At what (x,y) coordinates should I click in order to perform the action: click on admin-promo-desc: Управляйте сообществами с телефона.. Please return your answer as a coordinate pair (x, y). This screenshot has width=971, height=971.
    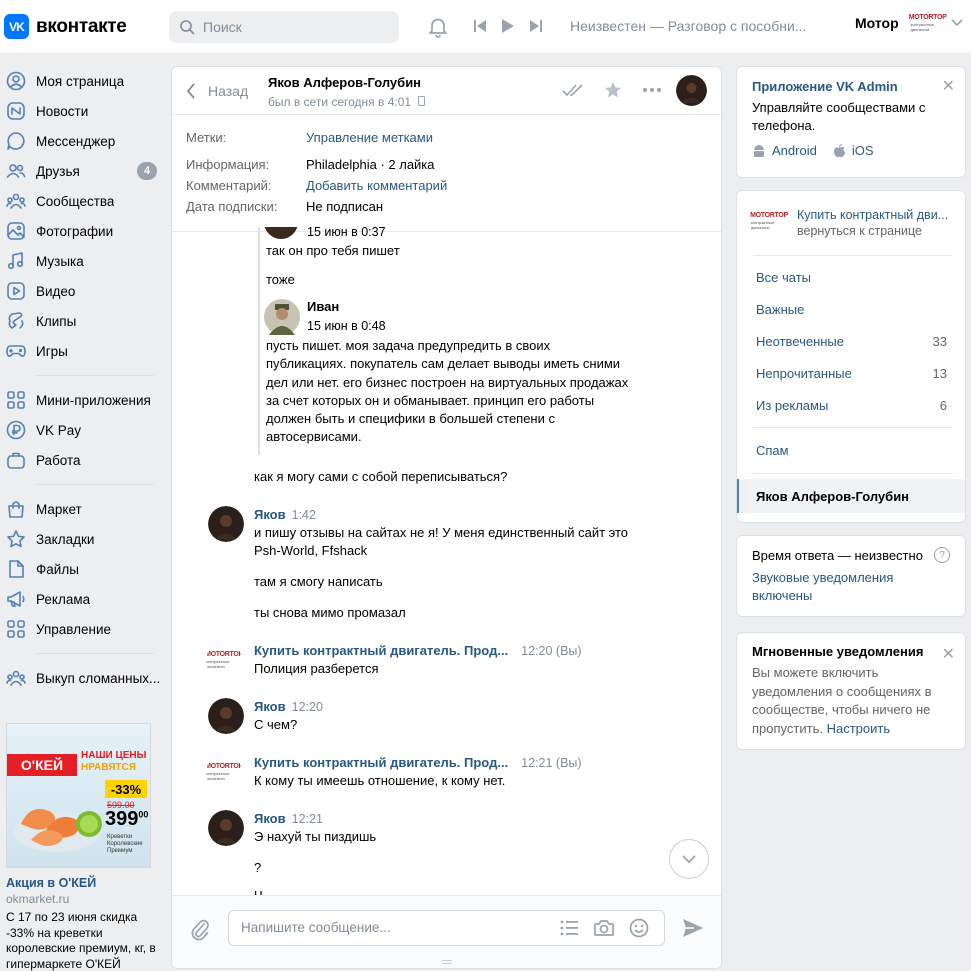
    Looking at the image, I should click on (839, 116).